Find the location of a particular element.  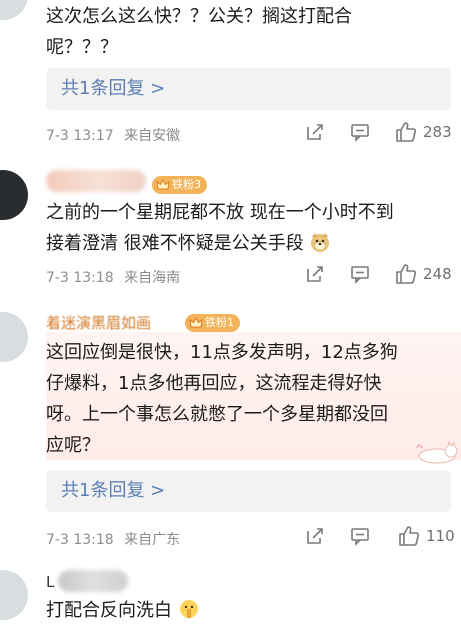

like-button: 283 is located at coordinates (423, 132).